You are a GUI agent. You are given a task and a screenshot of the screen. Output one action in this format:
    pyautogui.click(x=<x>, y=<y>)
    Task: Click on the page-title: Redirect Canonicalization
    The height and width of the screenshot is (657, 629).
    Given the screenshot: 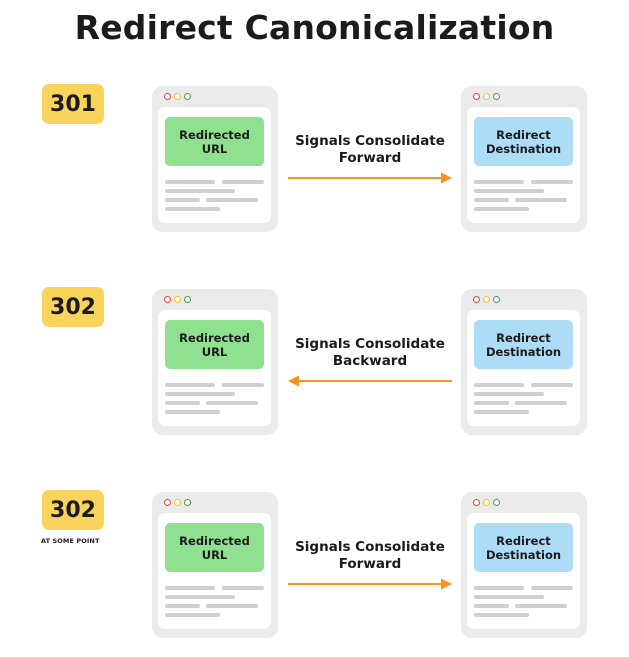 What is the action you would take?
    pyautogui.click(x=314, y=27)
    